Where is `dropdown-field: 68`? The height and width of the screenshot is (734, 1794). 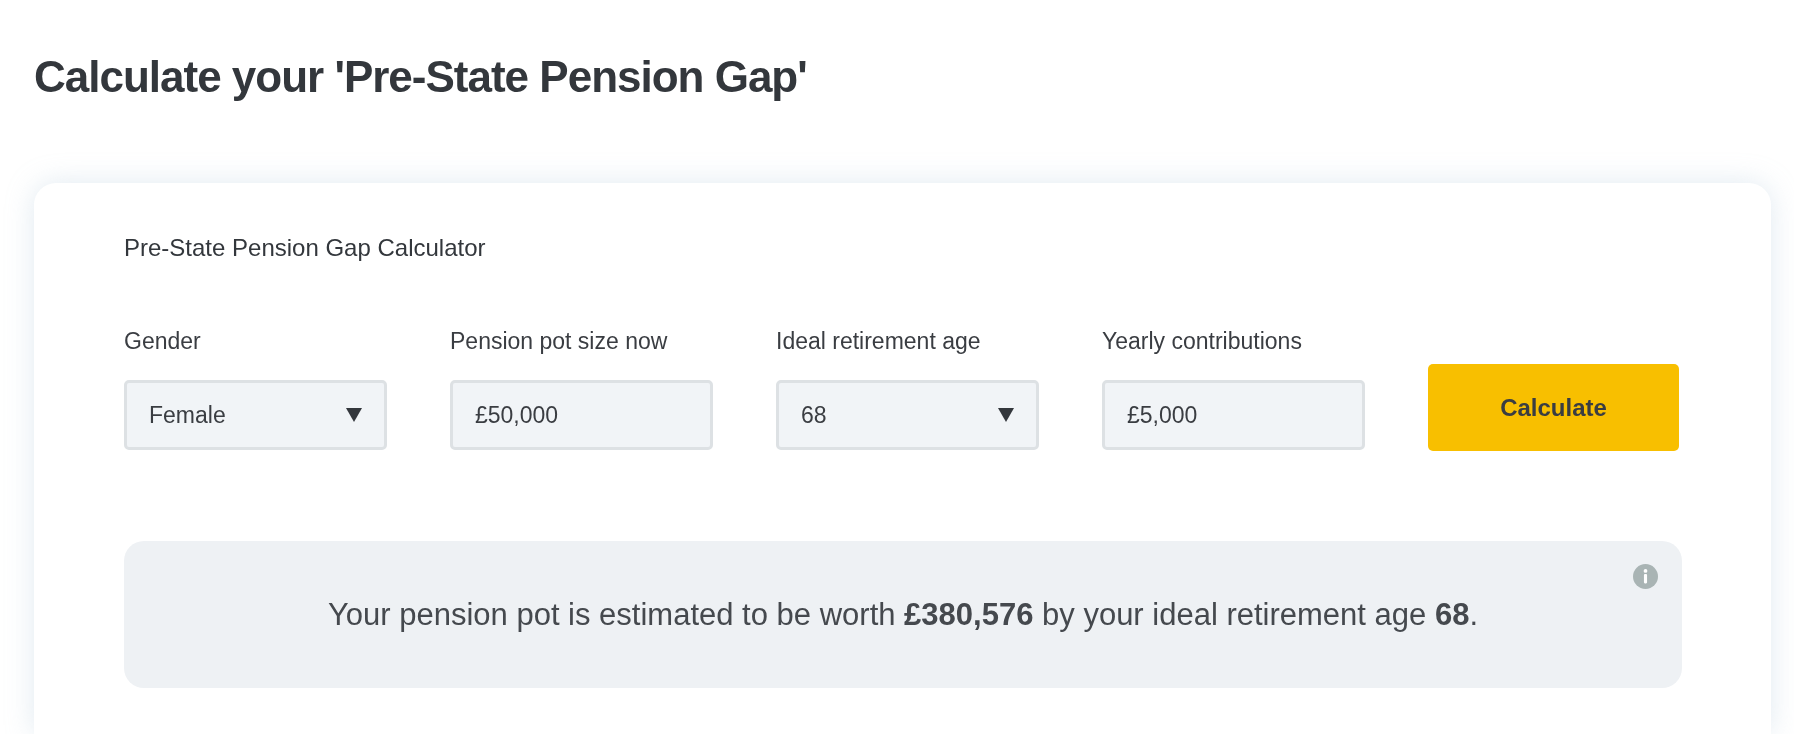 dropdown-field: 68 is located at coordinates (907, 415).